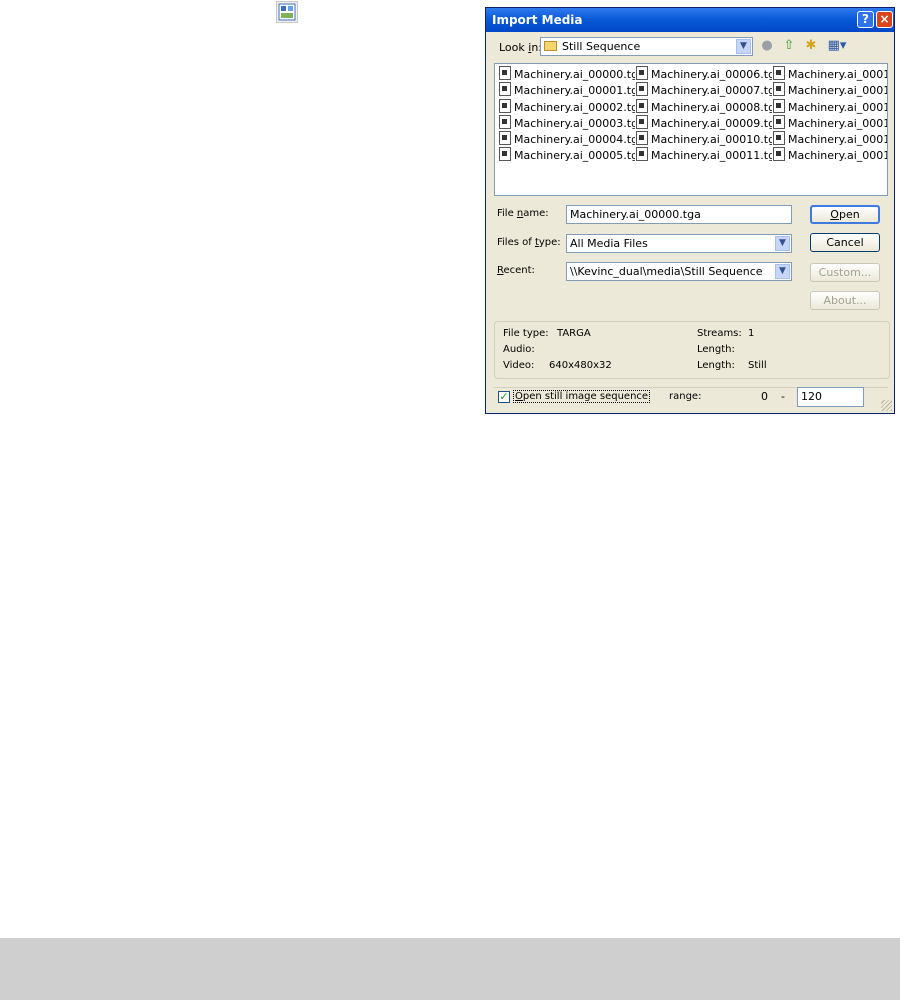 The image size is (900, 1000). Describe the element at coordinates (845, 214) in the screenshot. I see `open-button: Open` at that location.